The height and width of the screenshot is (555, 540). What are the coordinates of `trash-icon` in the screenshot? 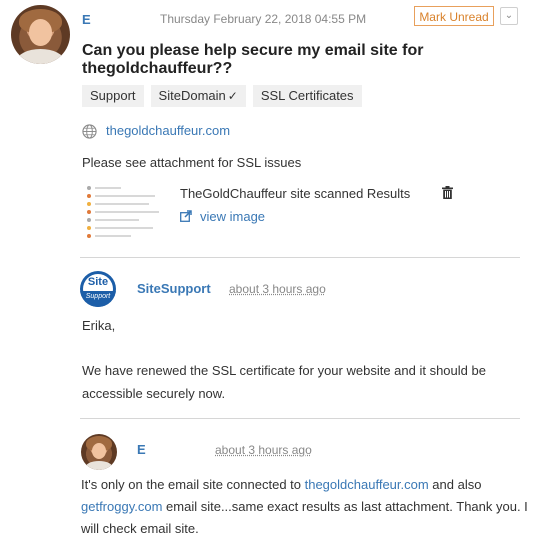 It's located at (447, 192).